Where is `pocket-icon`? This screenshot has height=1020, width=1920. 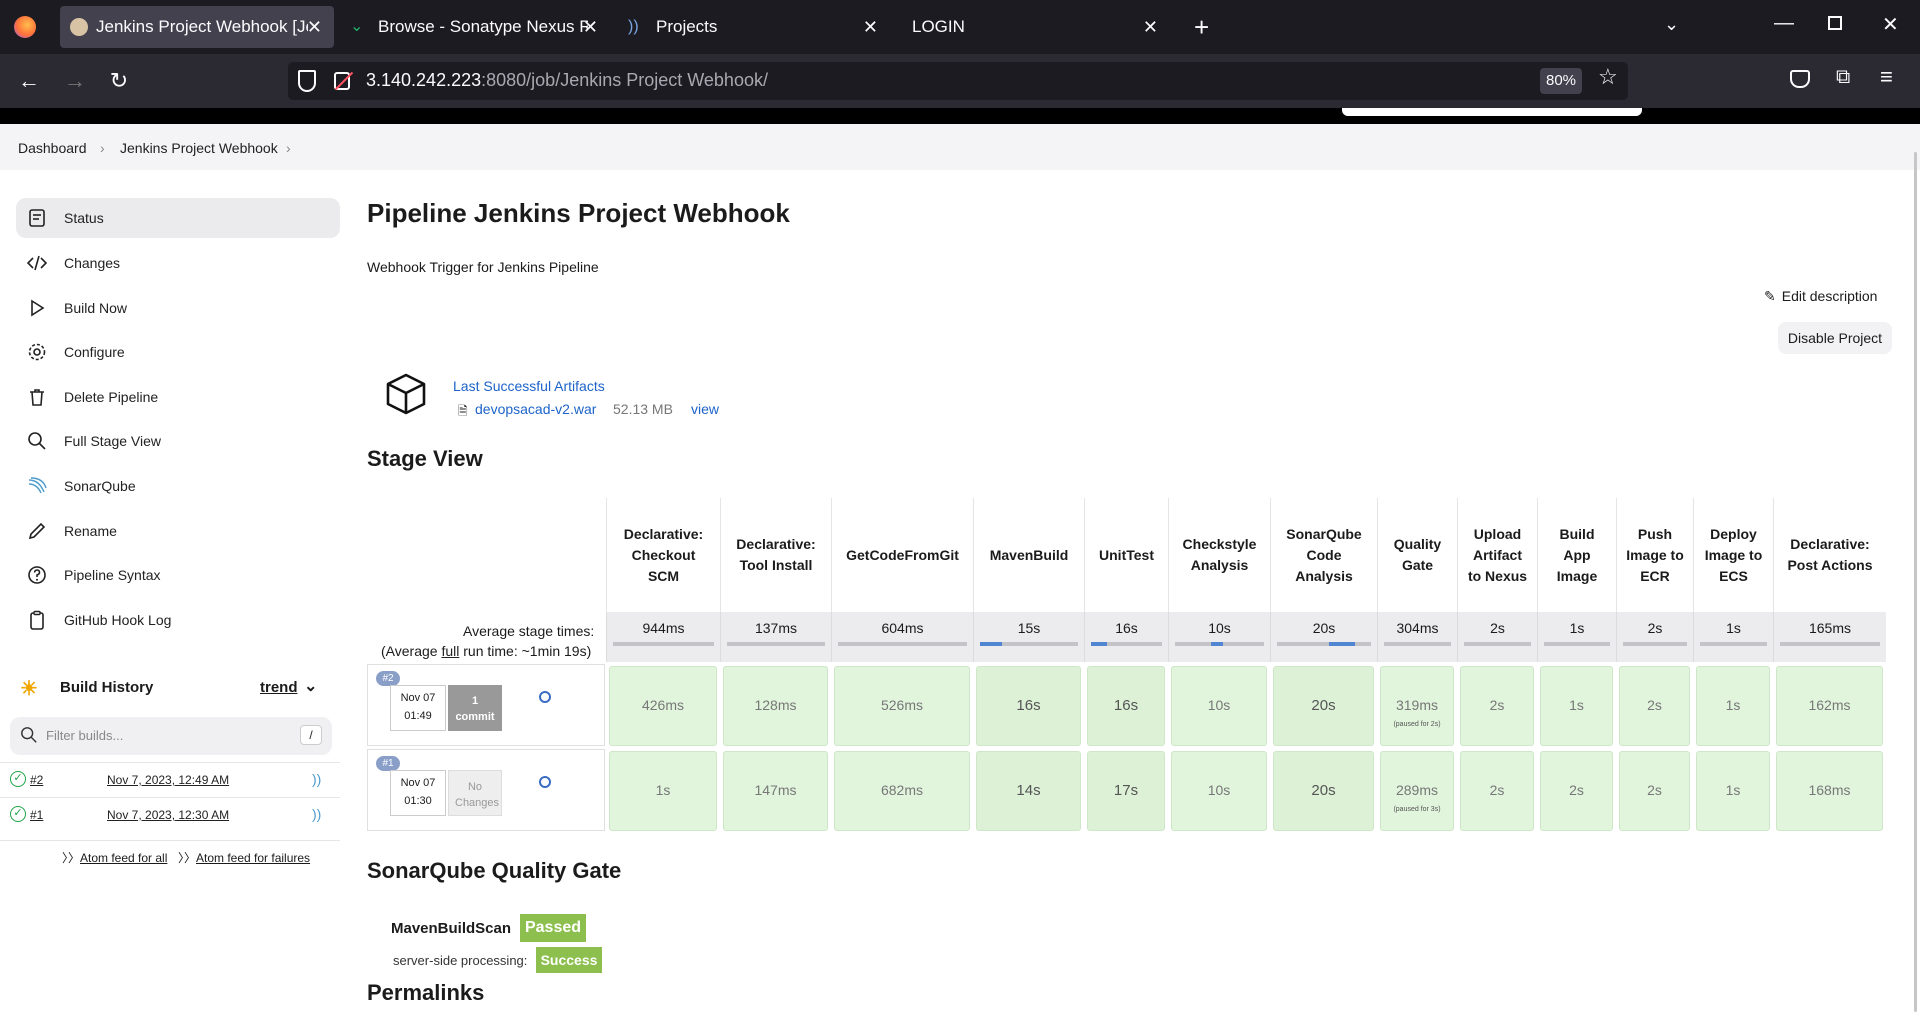
pocket-icon is located at coordinates (1800, 79).